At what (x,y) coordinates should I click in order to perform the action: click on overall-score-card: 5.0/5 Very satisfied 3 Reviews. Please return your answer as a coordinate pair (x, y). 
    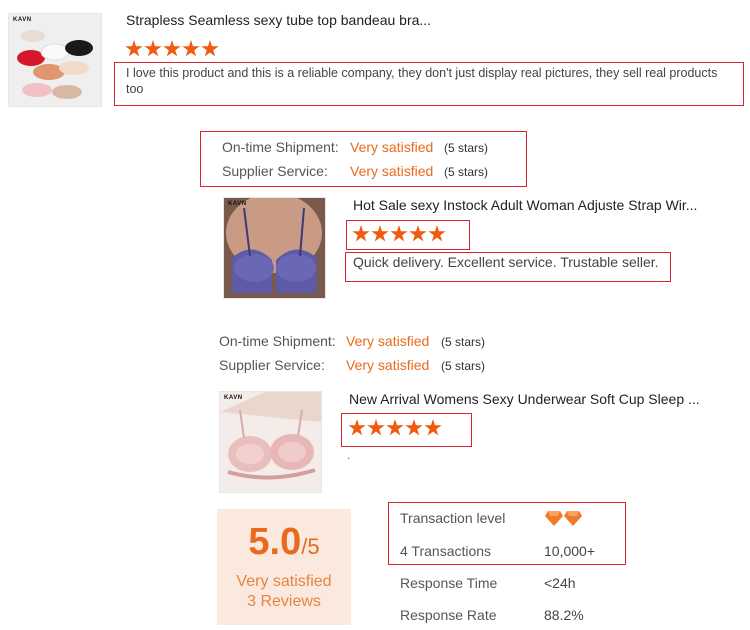
    Looking at the image, I should click on (284, 567).